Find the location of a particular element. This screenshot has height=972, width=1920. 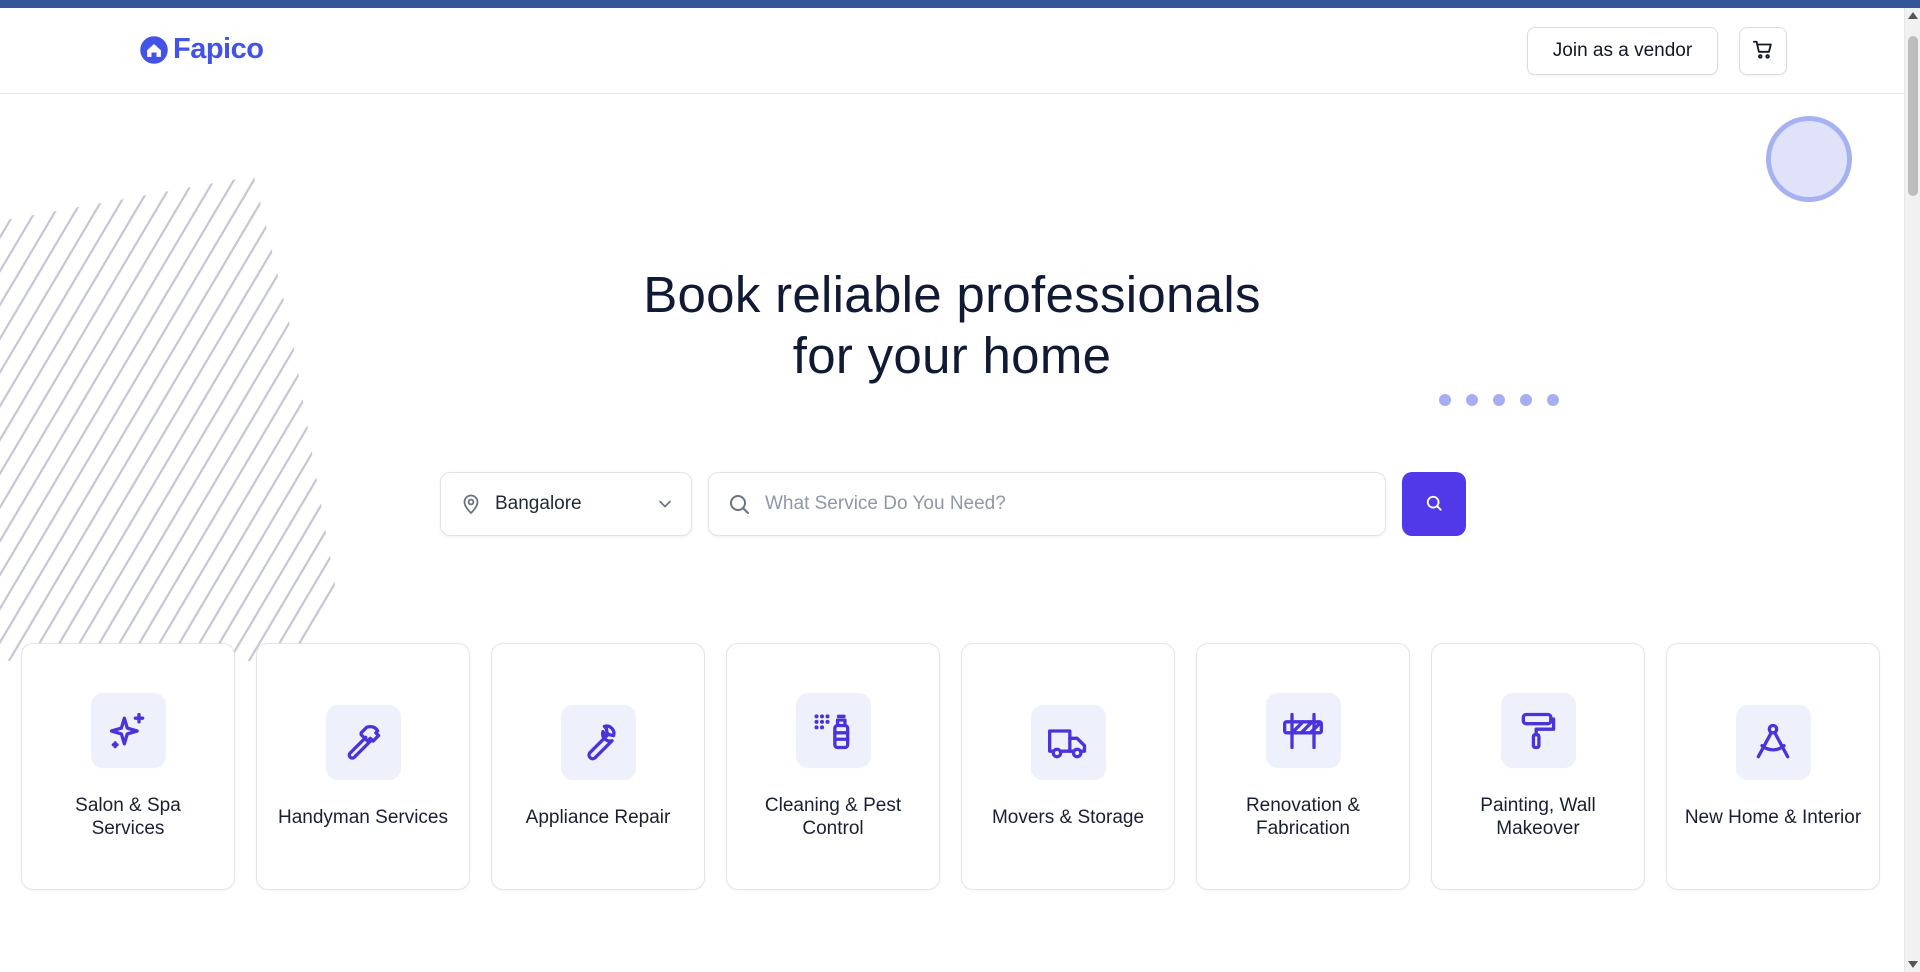

category-label: Movers & Storage is located at coordinates (1068, 817).